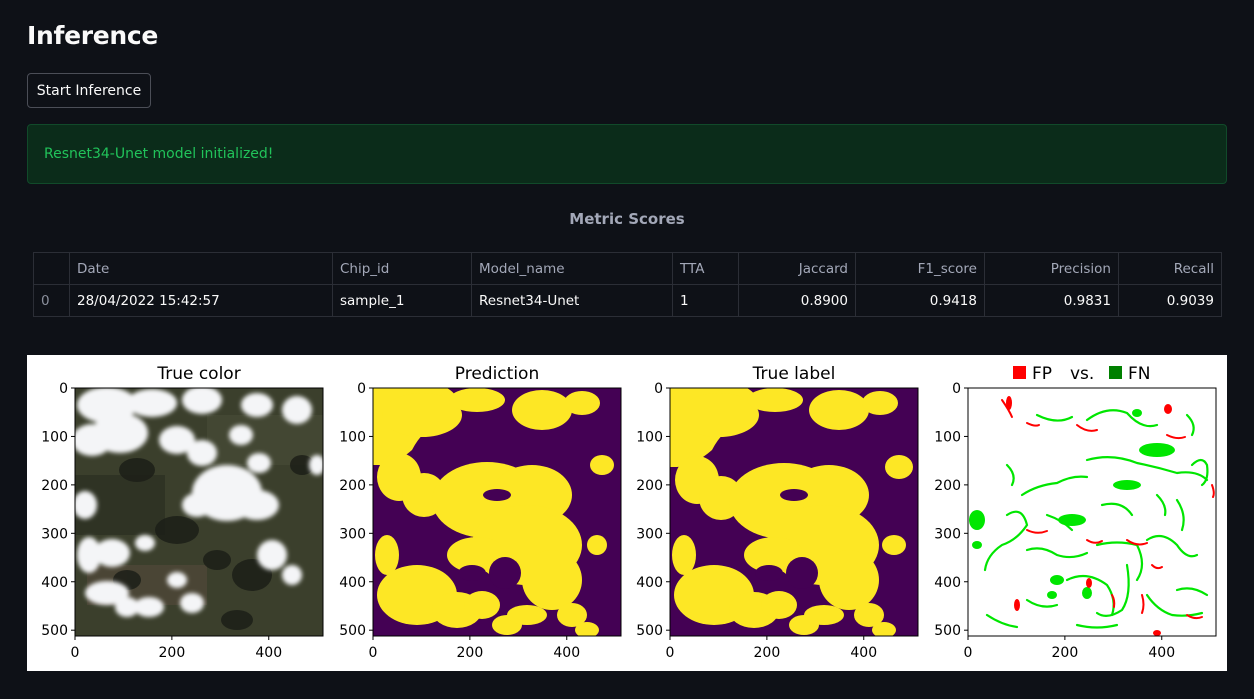  I want to click on fn-legend-label: FN, so click(1139, 374).